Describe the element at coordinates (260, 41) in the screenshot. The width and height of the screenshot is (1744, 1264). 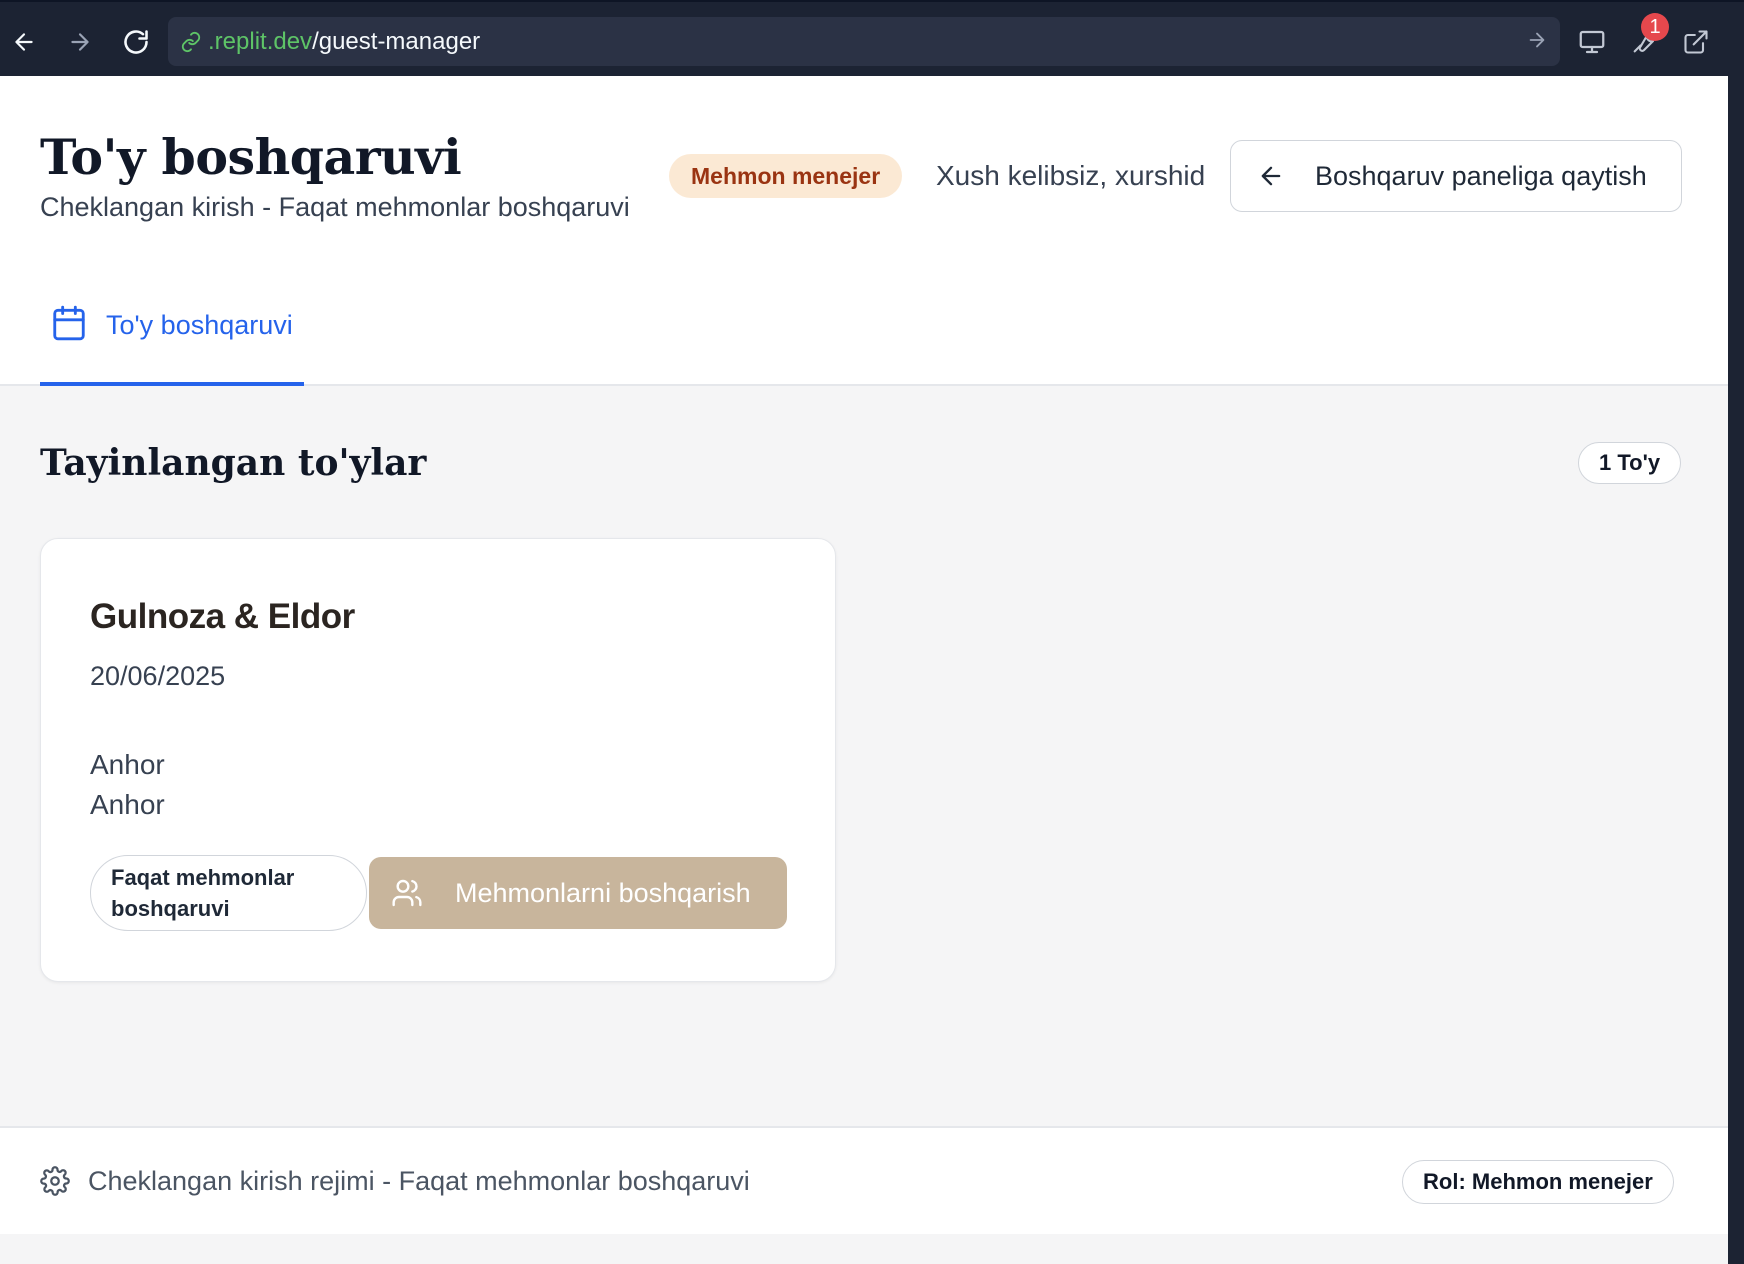
I see `url-host: .replit.dev` at that location.